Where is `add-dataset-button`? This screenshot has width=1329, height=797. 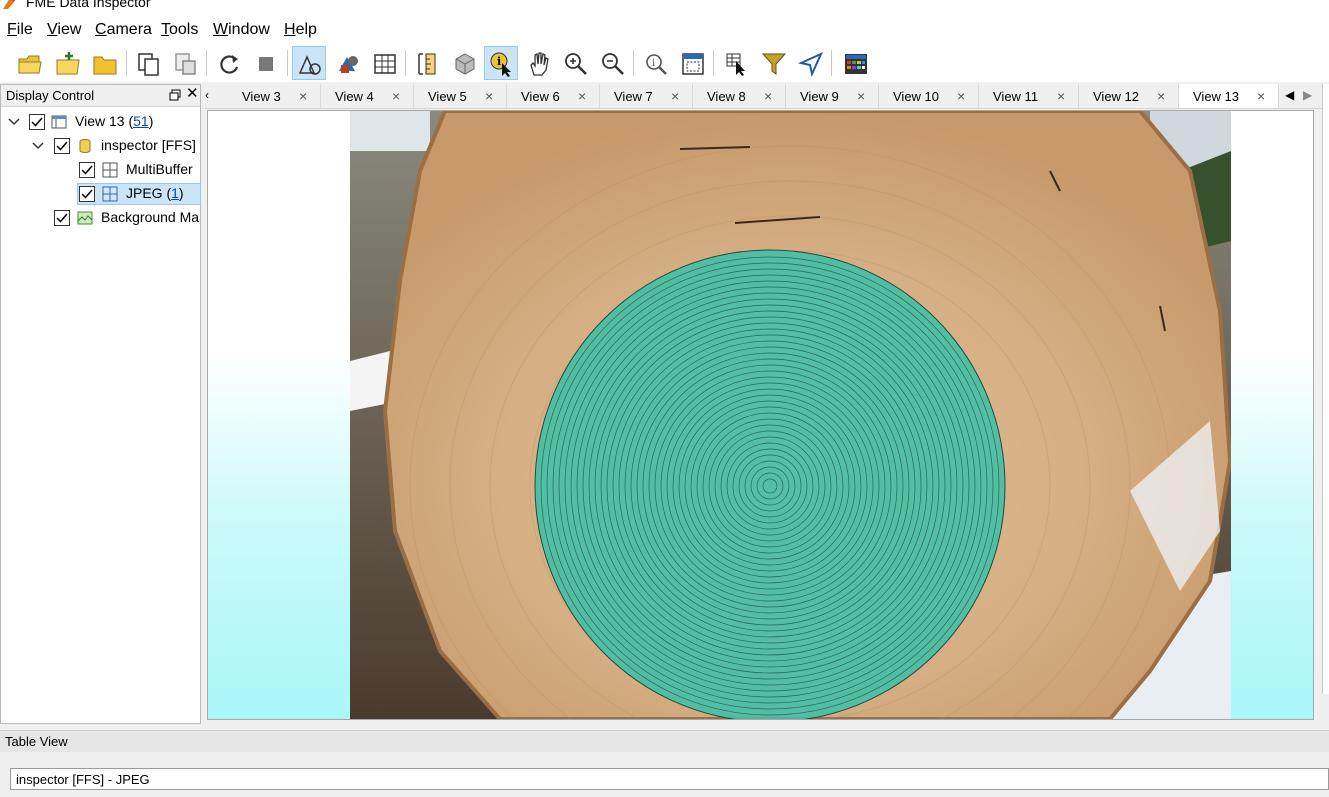
add-dataset-button is located at coordinates (67, 63).